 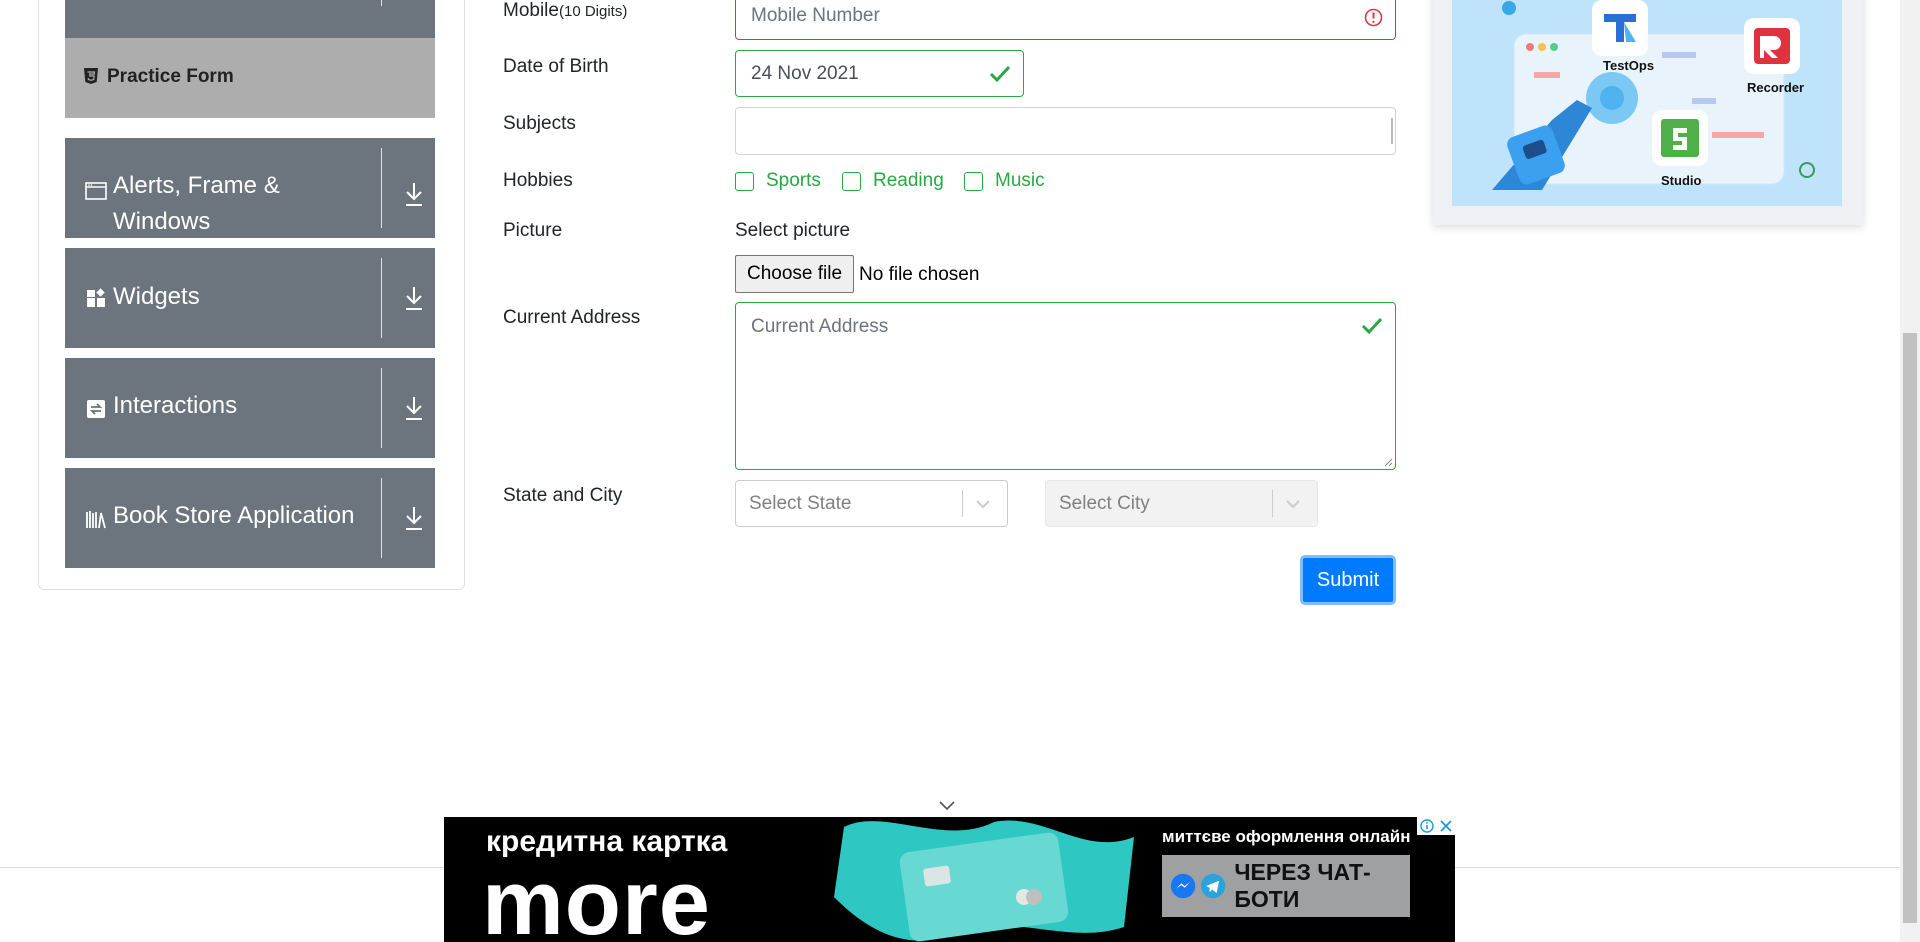 I want to click on sidebar-group-alerts: Alerts, Frame & Windows, so click(x=250, y=188).